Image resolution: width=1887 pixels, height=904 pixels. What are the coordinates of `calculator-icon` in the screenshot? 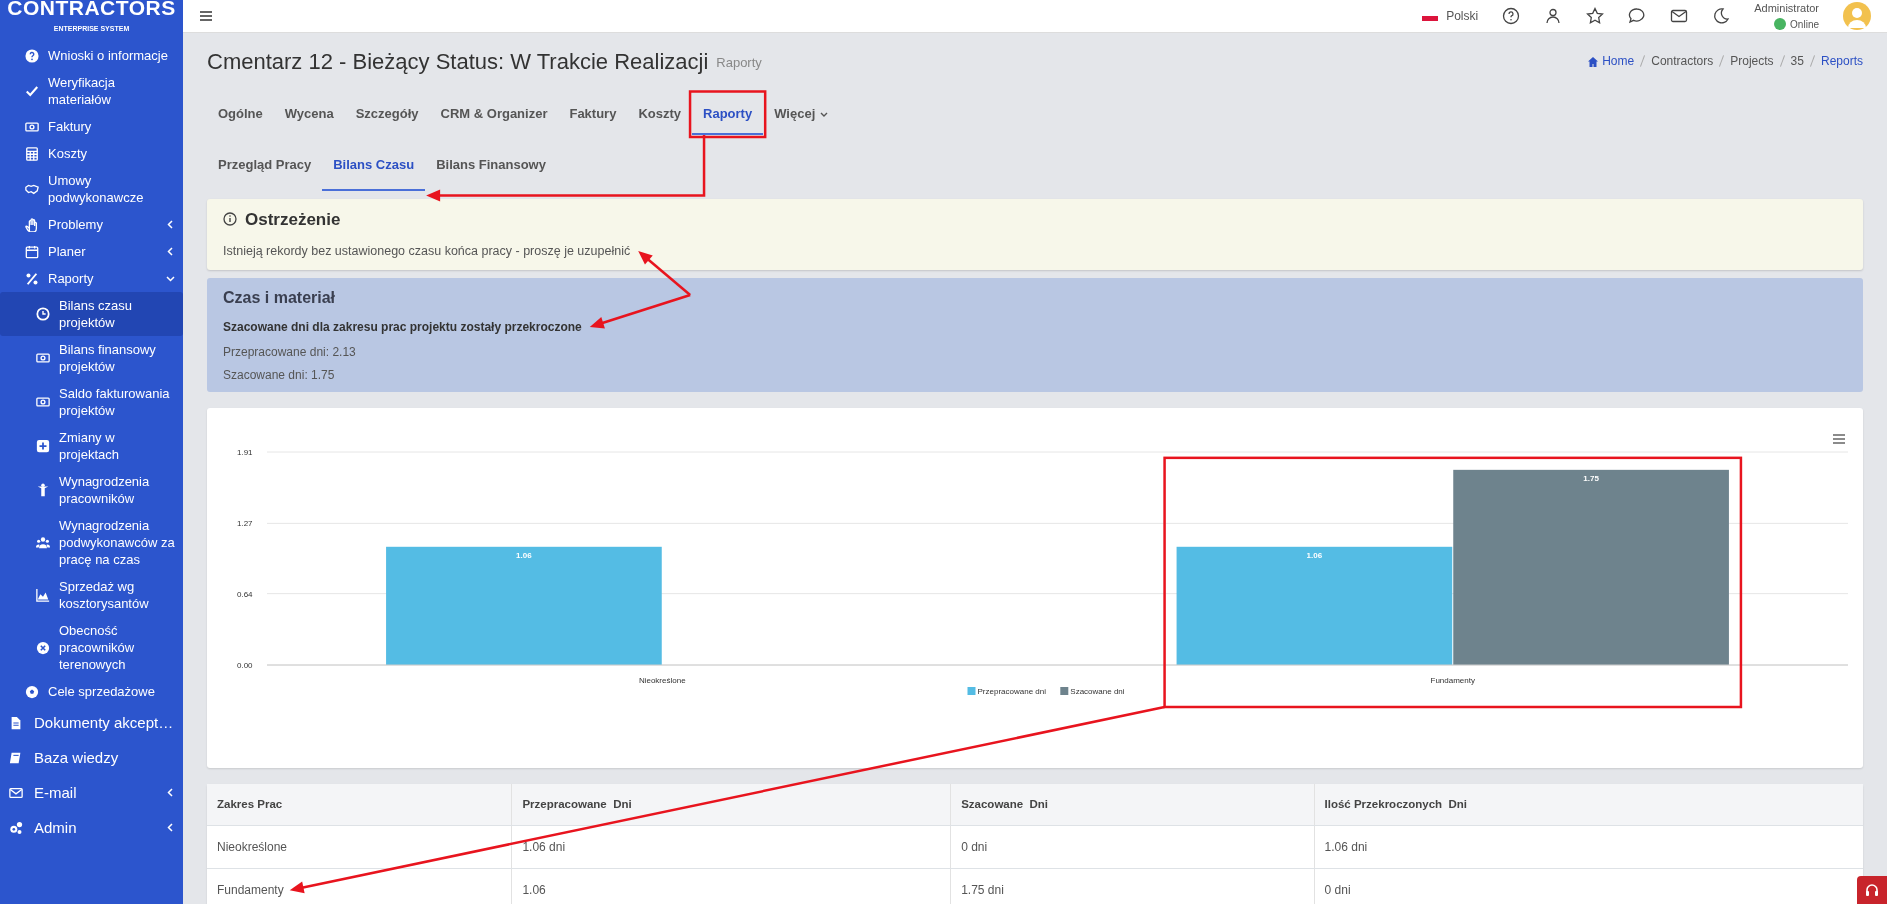 It's located at (32, 153).